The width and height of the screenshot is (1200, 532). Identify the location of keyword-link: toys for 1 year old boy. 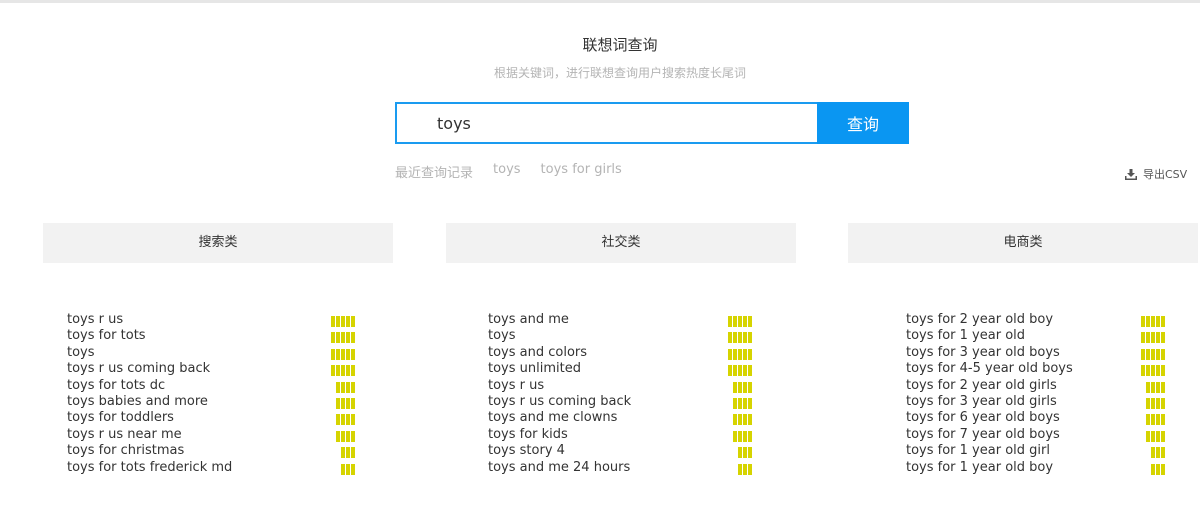
(979, 468).